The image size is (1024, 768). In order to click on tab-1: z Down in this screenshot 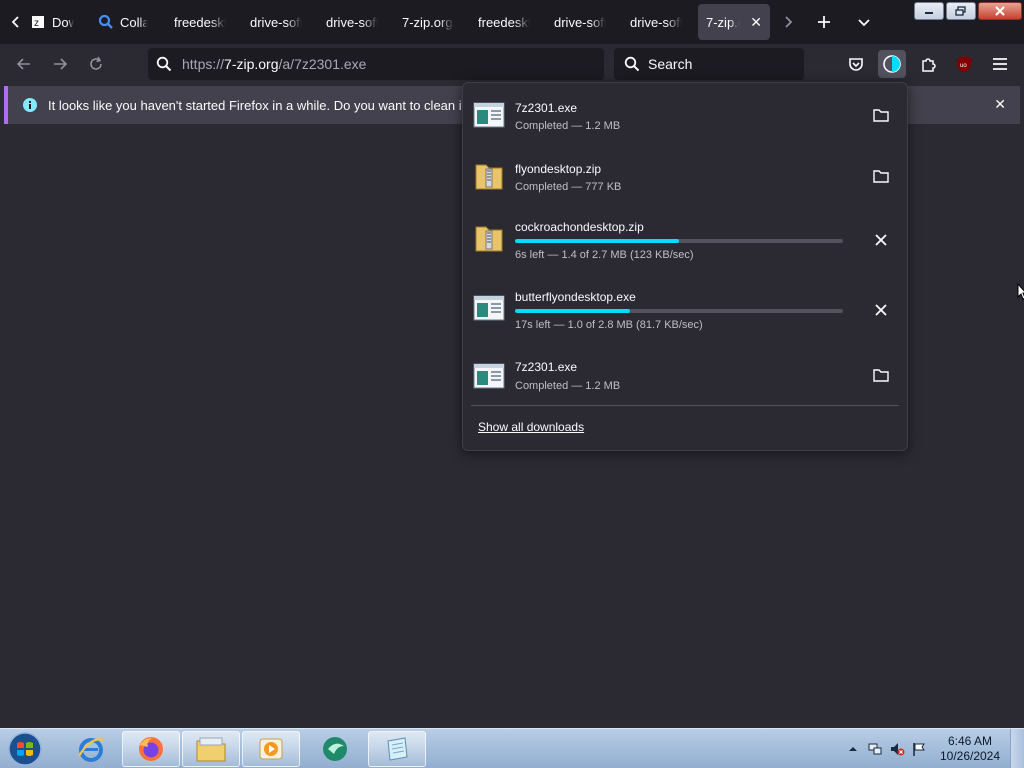, I will do `click(52, 22)`.